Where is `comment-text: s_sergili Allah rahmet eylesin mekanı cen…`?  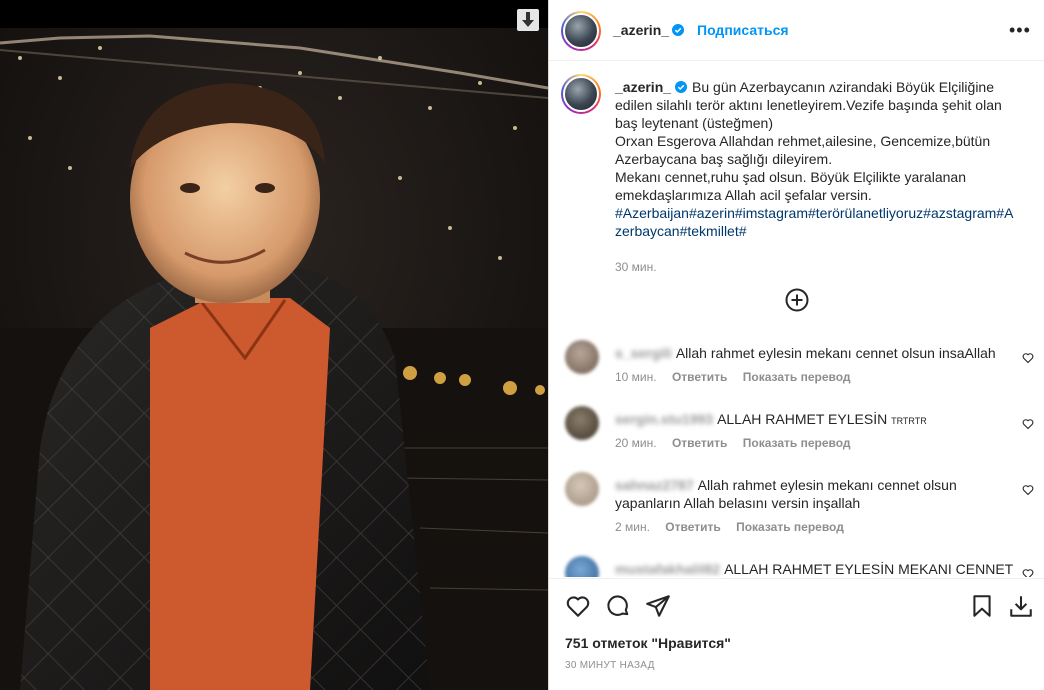
comment-text: s_sergili Allah rahmet eylesin mekanı cen… is located at coordinates (815, 353).